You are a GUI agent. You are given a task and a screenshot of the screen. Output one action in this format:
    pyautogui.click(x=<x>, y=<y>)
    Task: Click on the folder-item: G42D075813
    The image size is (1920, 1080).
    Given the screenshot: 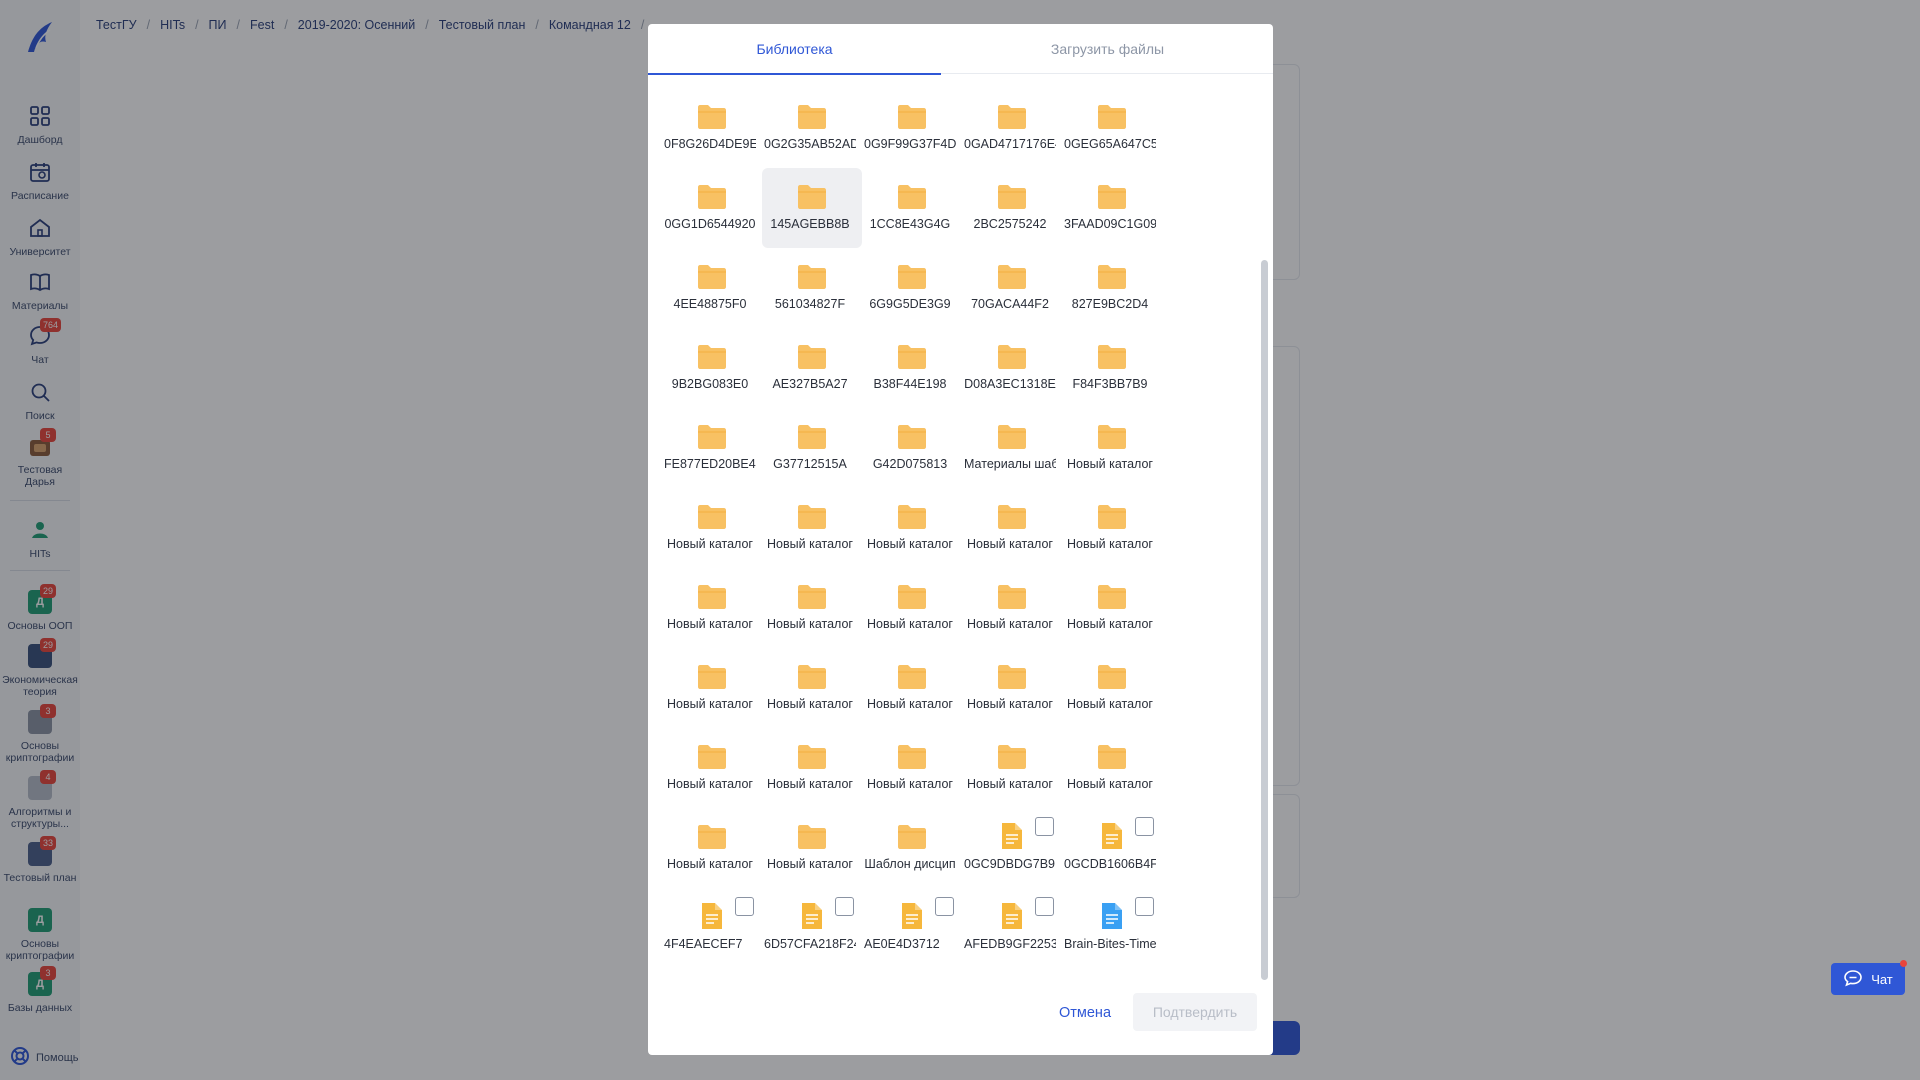 What is the action you would take?
    pyautogui.click(x=912, y=448)
    